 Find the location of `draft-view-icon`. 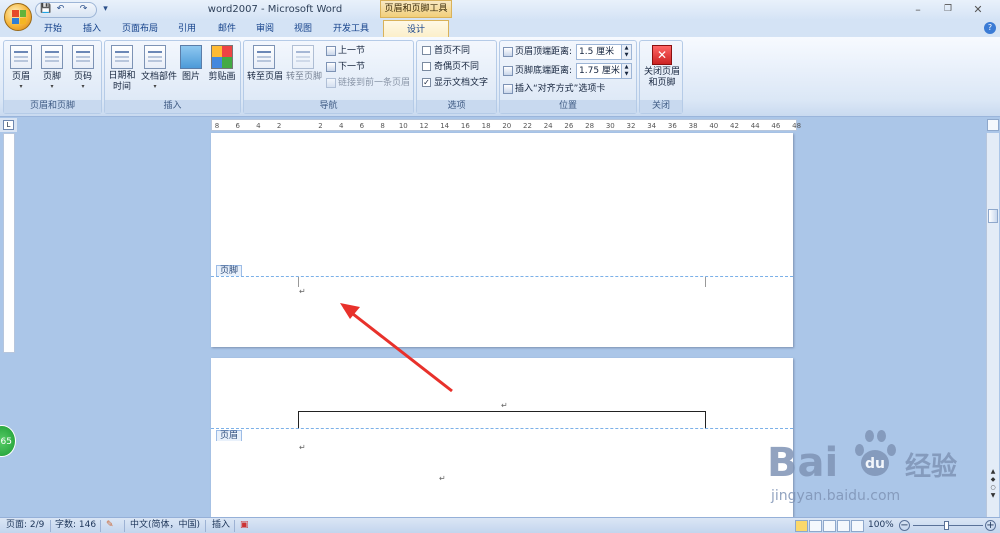

draft-view-icon is located at coordinates (857, 526).